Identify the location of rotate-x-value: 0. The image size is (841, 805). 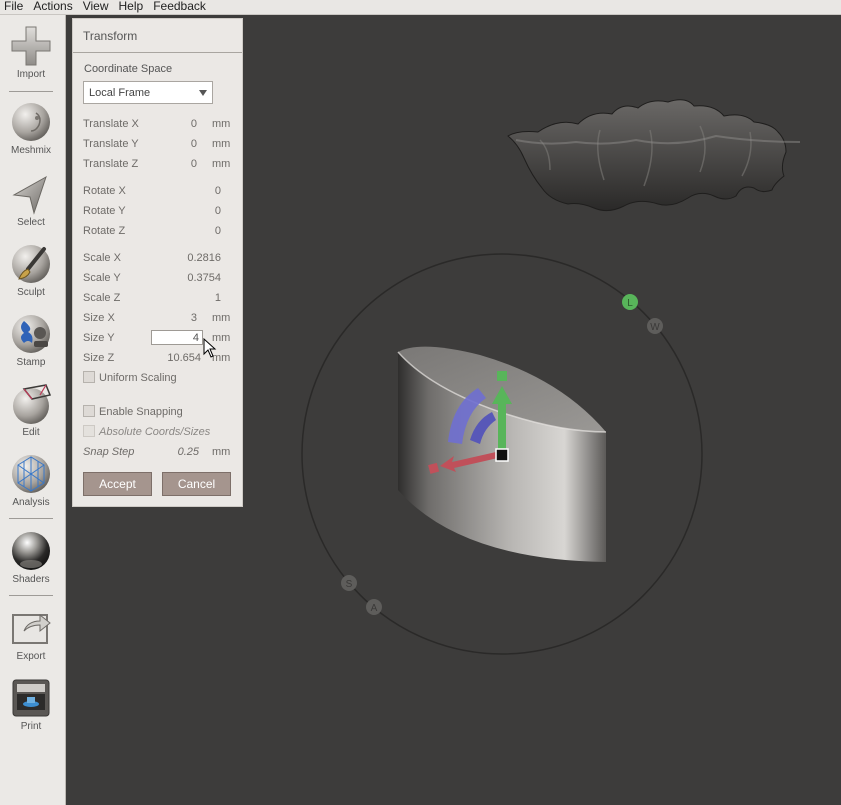
(197, 191).